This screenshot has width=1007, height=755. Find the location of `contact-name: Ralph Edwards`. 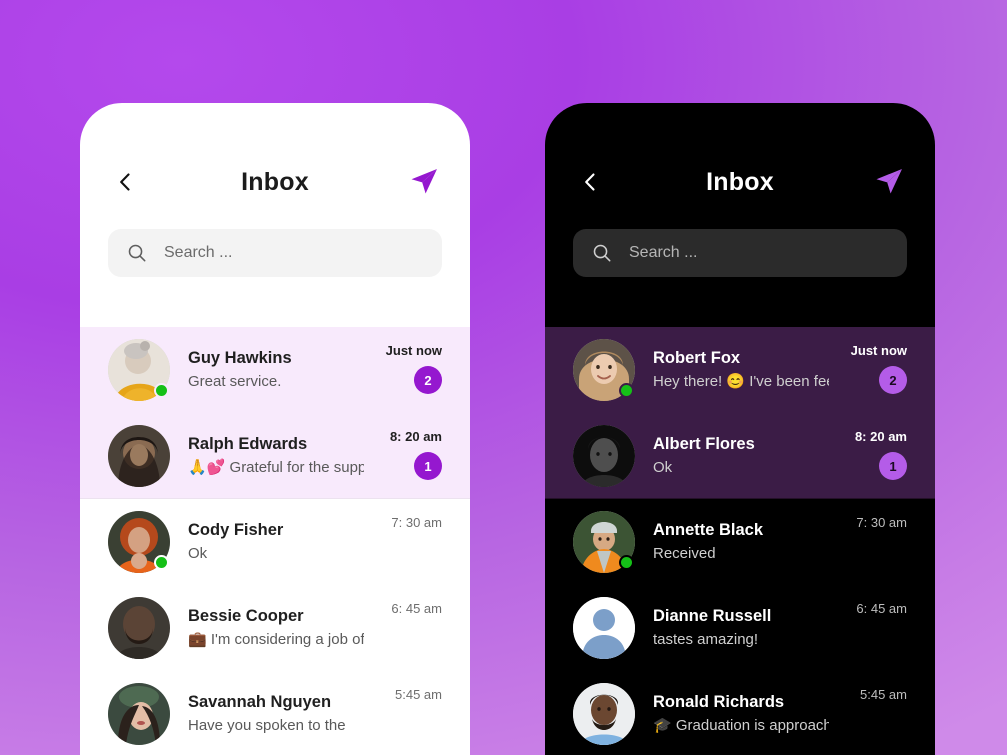

contact-name: Ralph Edwards is located at coordinates (248, 443).